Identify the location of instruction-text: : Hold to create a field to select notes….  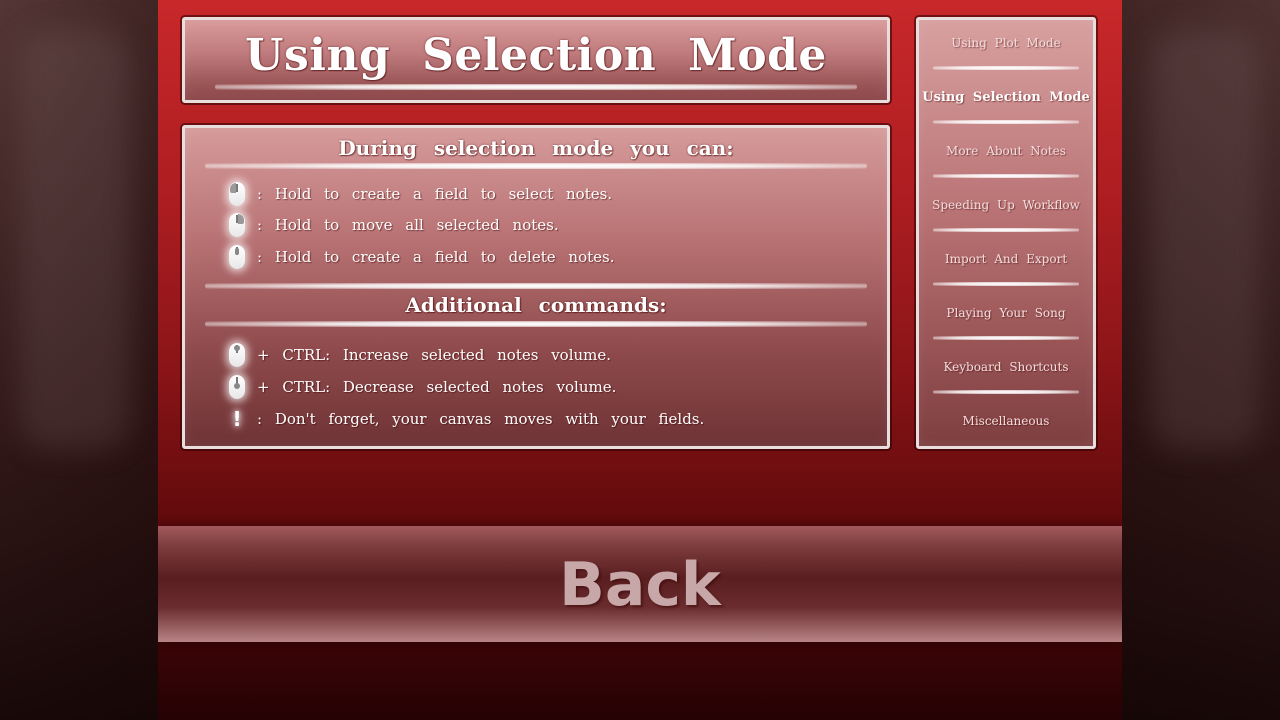
(435, 194).